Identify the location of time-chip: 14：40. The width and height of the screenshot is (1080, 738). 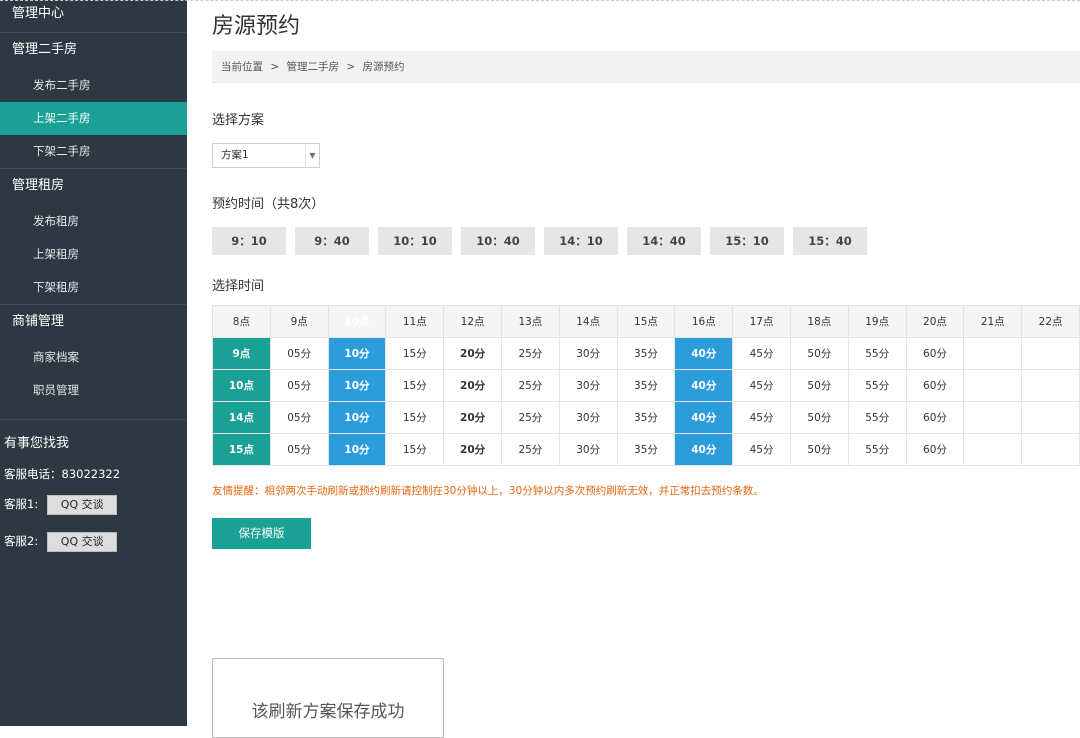
(664, 241).